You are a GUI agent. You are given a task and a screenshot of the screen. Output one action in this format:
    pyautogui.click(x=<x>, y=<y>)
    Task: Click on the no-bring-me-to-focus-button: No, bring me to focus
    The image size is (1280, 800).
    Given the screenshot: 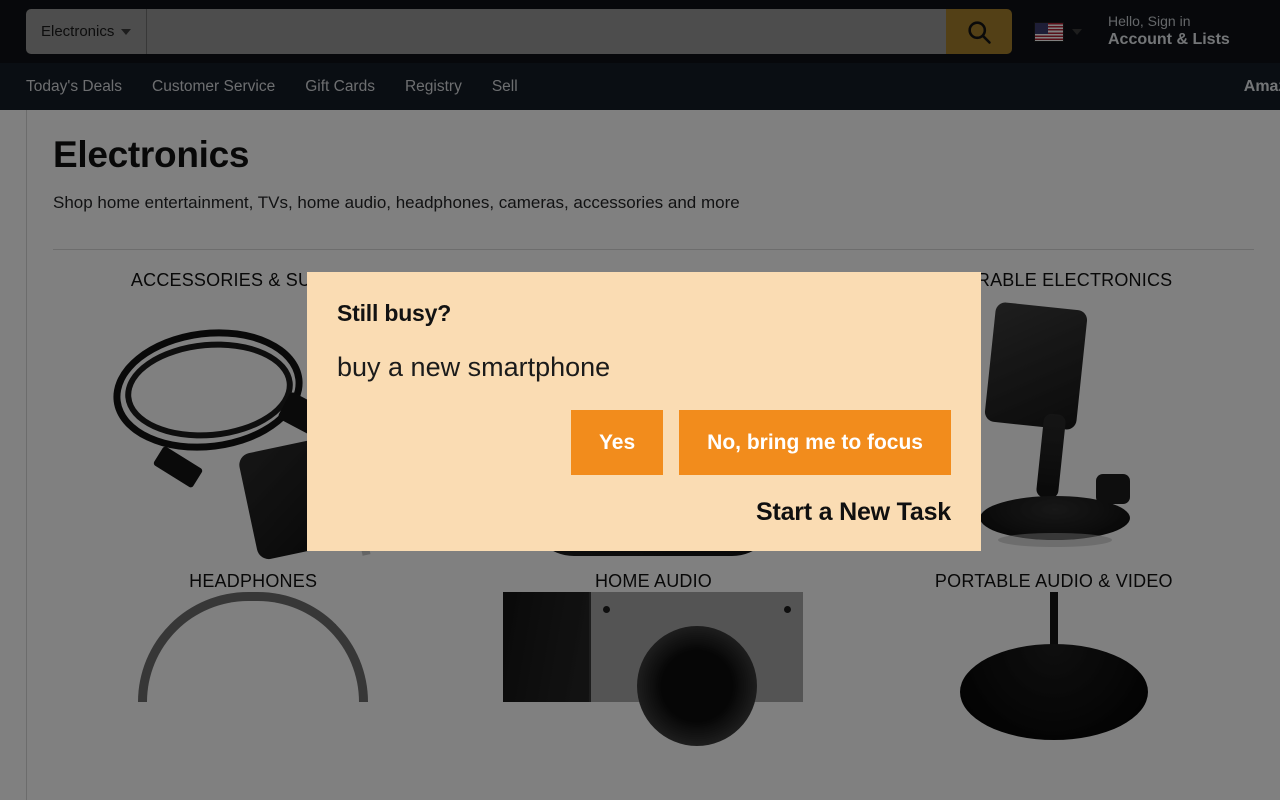 What is the action you would take?
    pyautogui.click(x=815, y=442)
    